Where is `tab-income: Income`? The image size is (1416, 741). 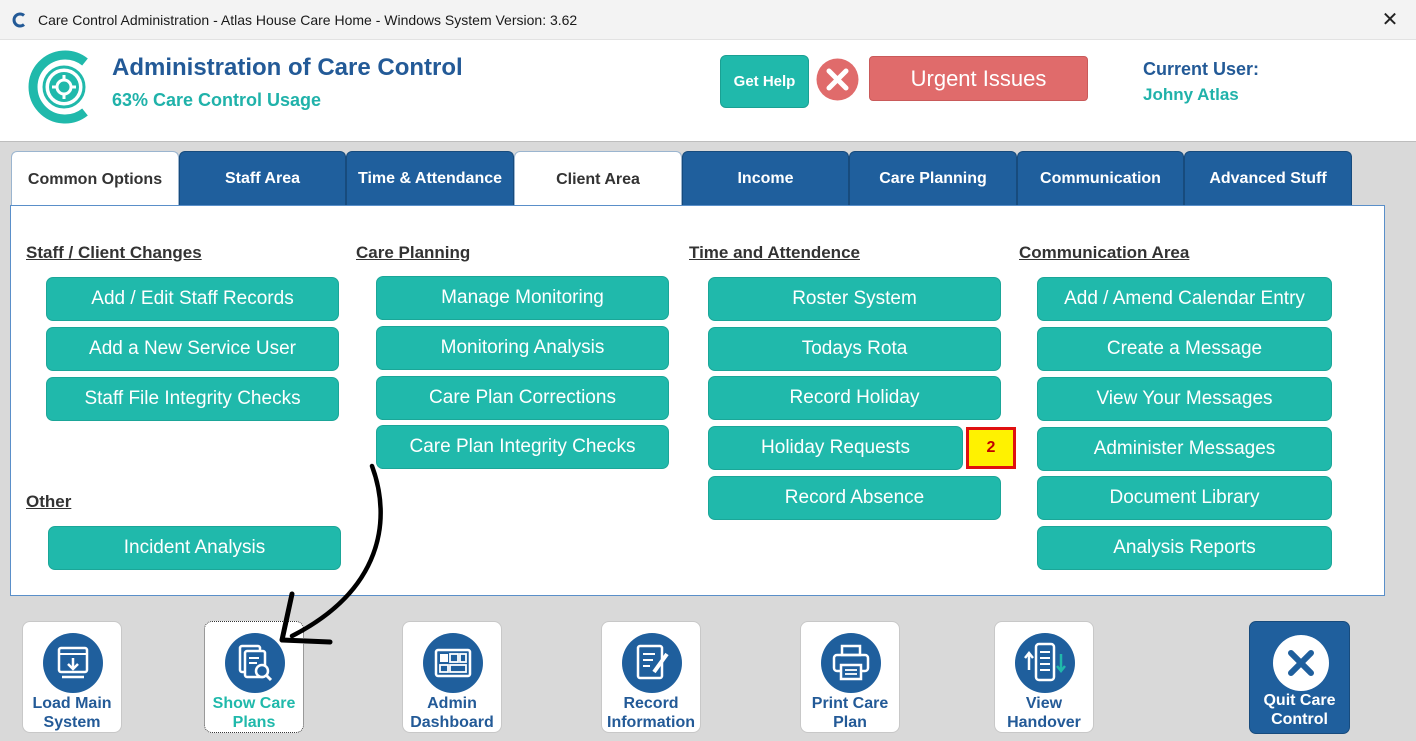
tab-income: Income is located at coordinates (765, 178).